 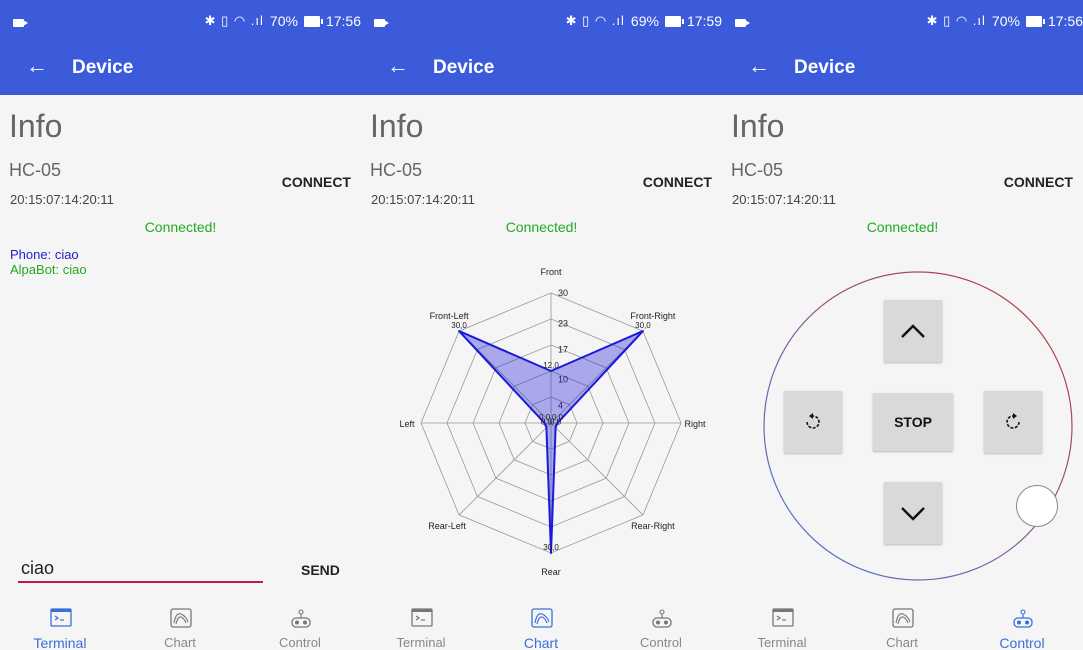 I want to click on radar-tick-label: 23, so click(x=563, y=323).